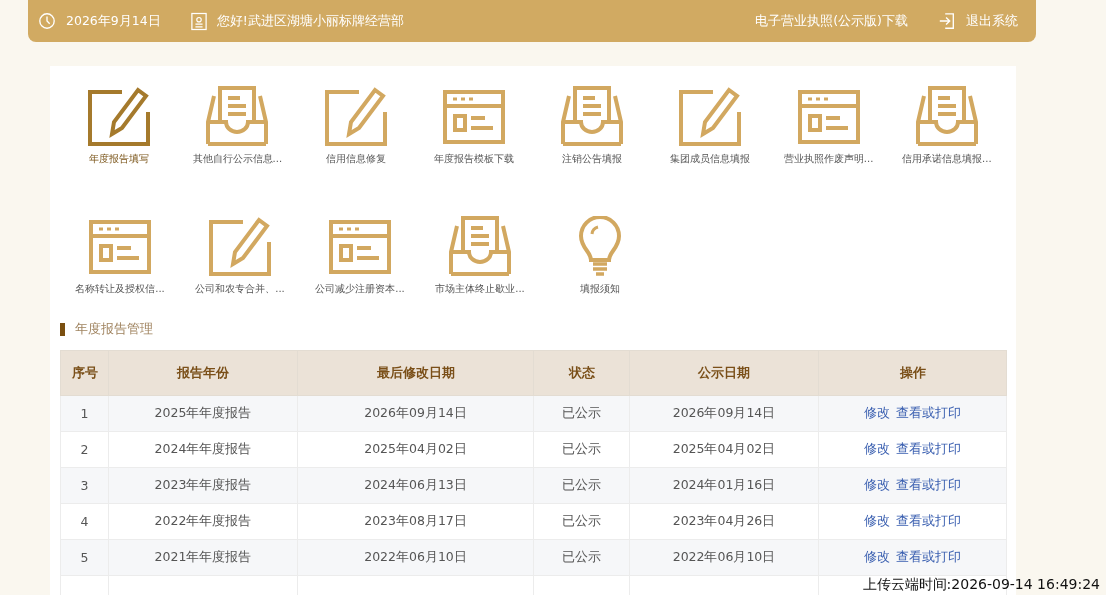 The height and width of the screenshot is (595, 1106). Describe the element at coordinates (600, 256) in the screenshot. I see `shortcut-tile: 填报须知` at that location.